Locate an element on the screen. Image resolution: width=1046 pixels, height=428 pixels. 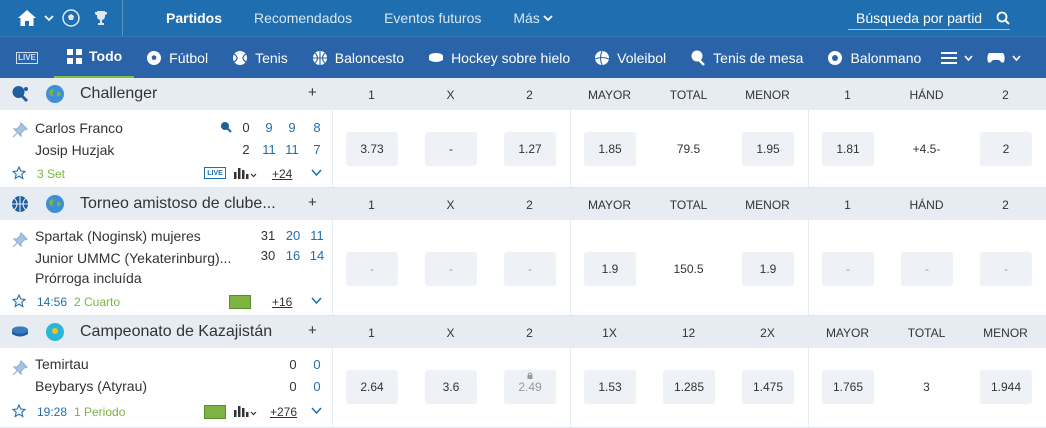
odd-button: 1.765 is located at coordinates (848, 387).